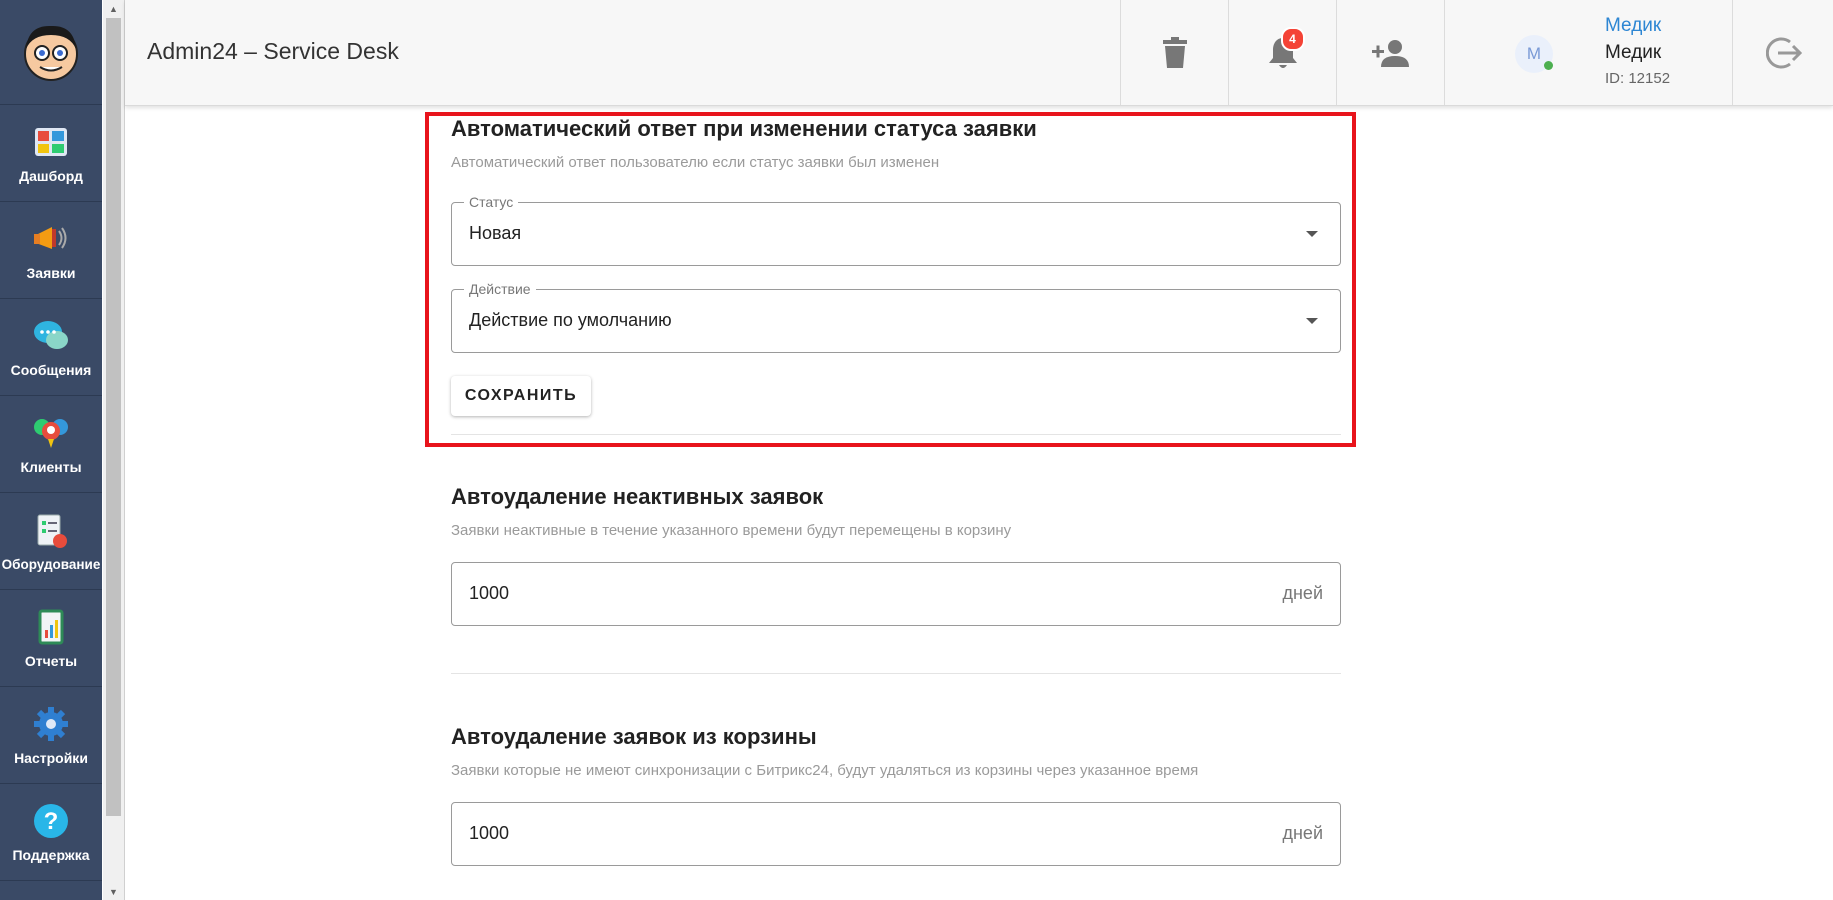 This screenshot has width=1833, height=900. I want to click on trash-button, so click(1174, 52).